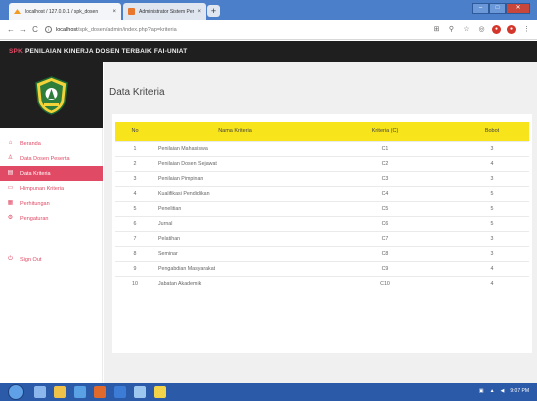  I want to click on info-icon: i, so click(48, 29).